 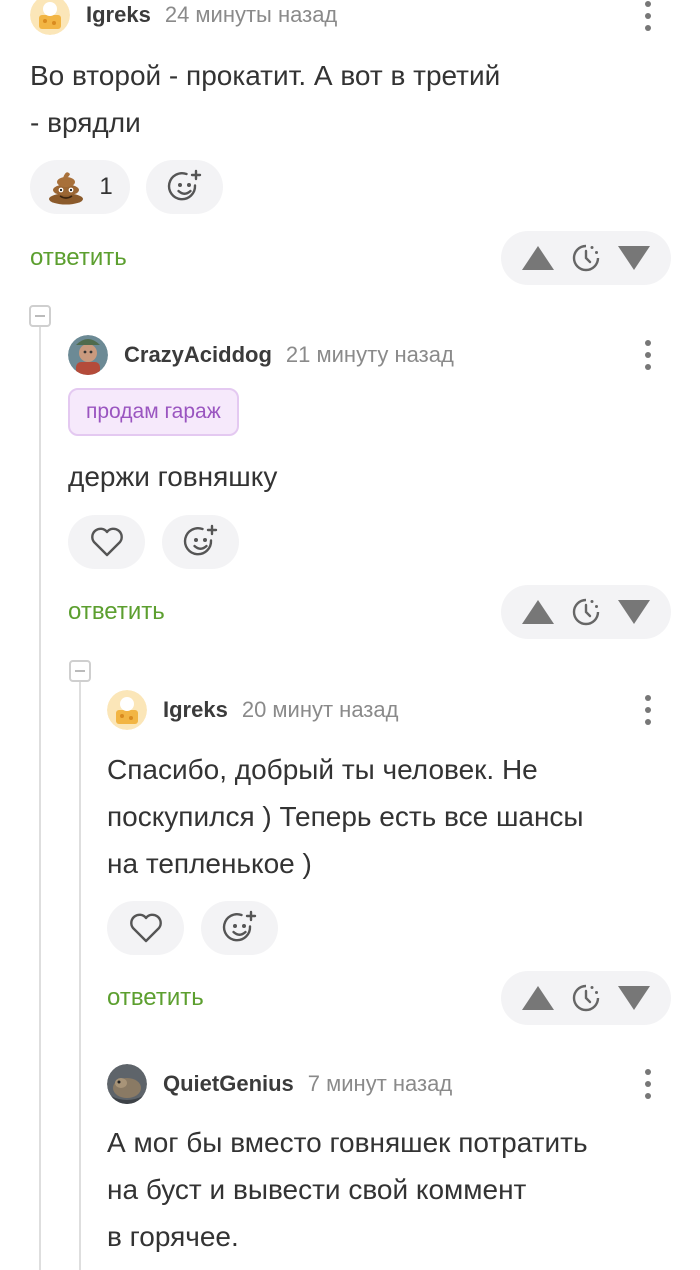 What do you see at coordinates (320, 710) in the screenshot?
I see `comment-time: 20 минут назад` at bounding box center [320, 710].